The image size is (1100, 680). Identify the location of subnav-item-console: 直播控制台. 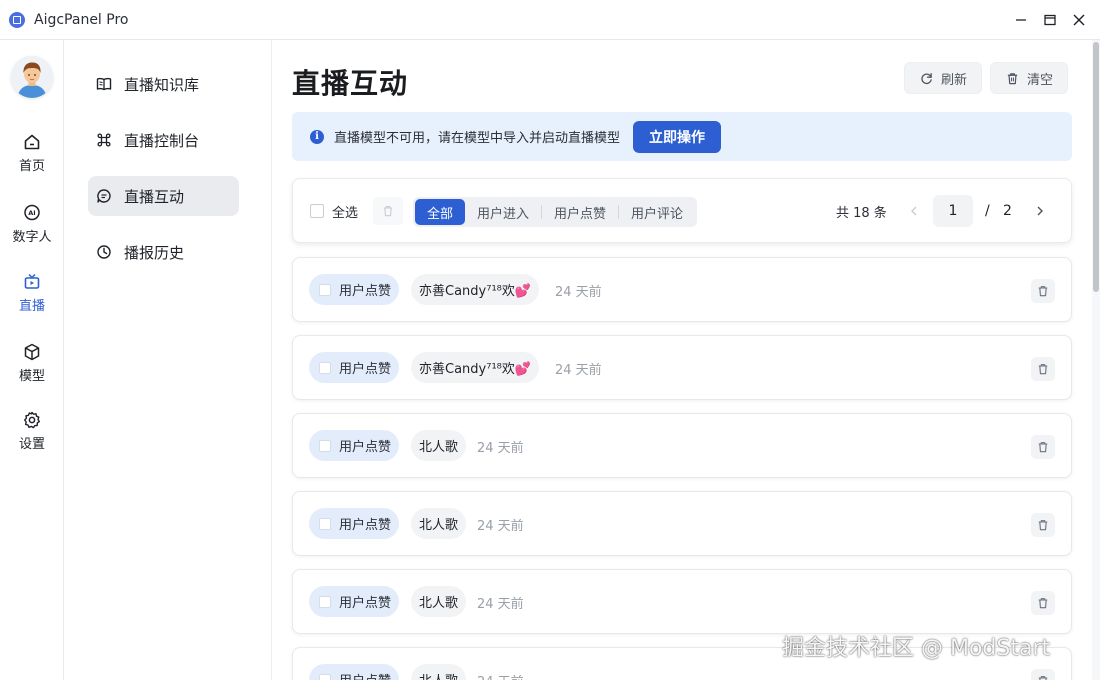
(163, 140).